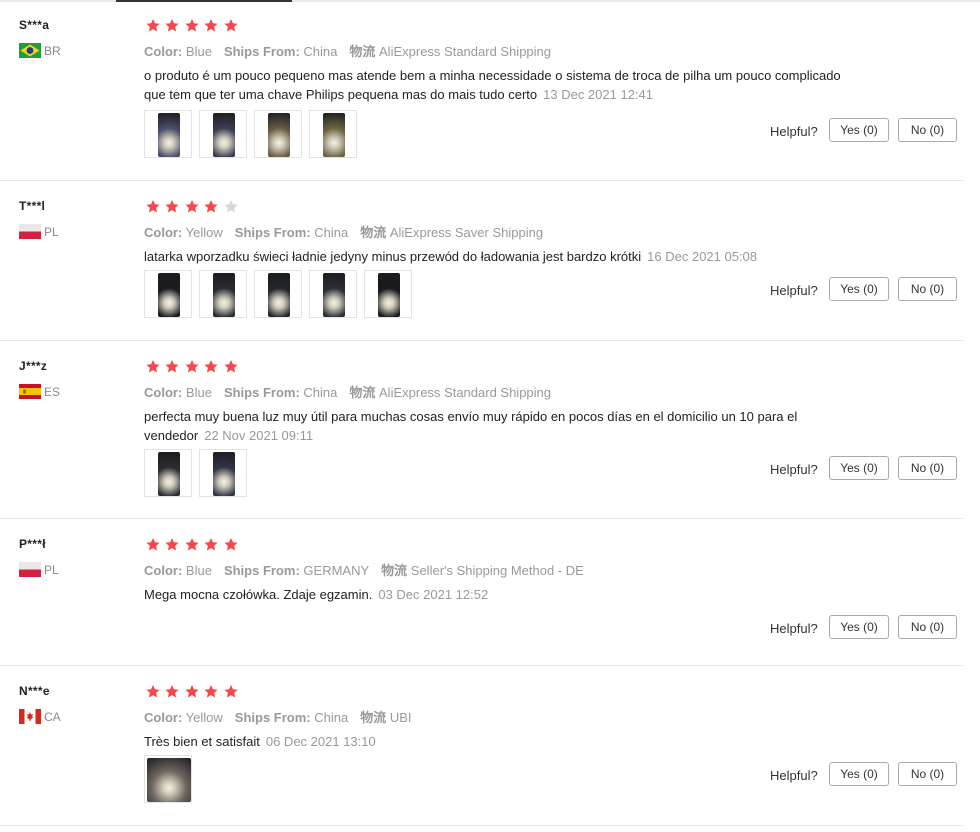 The width and height of the screenshot is (980, 832). What do you see at coordinates (497, 570) in the screenshot?
I see `shipping-method: Seller's Shipping Method - DE` at bounding box center [497, 570].